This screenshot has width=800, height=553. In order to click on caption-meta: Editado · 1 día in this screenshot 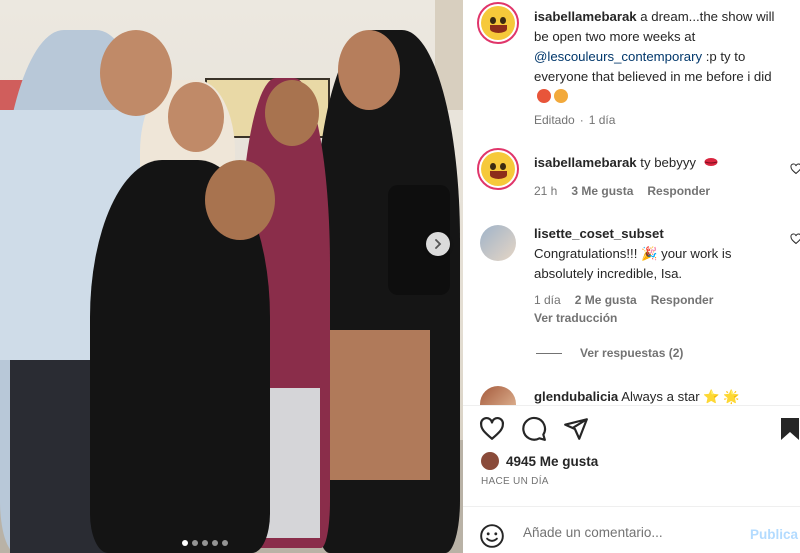, I will do `click(575, 120)`.